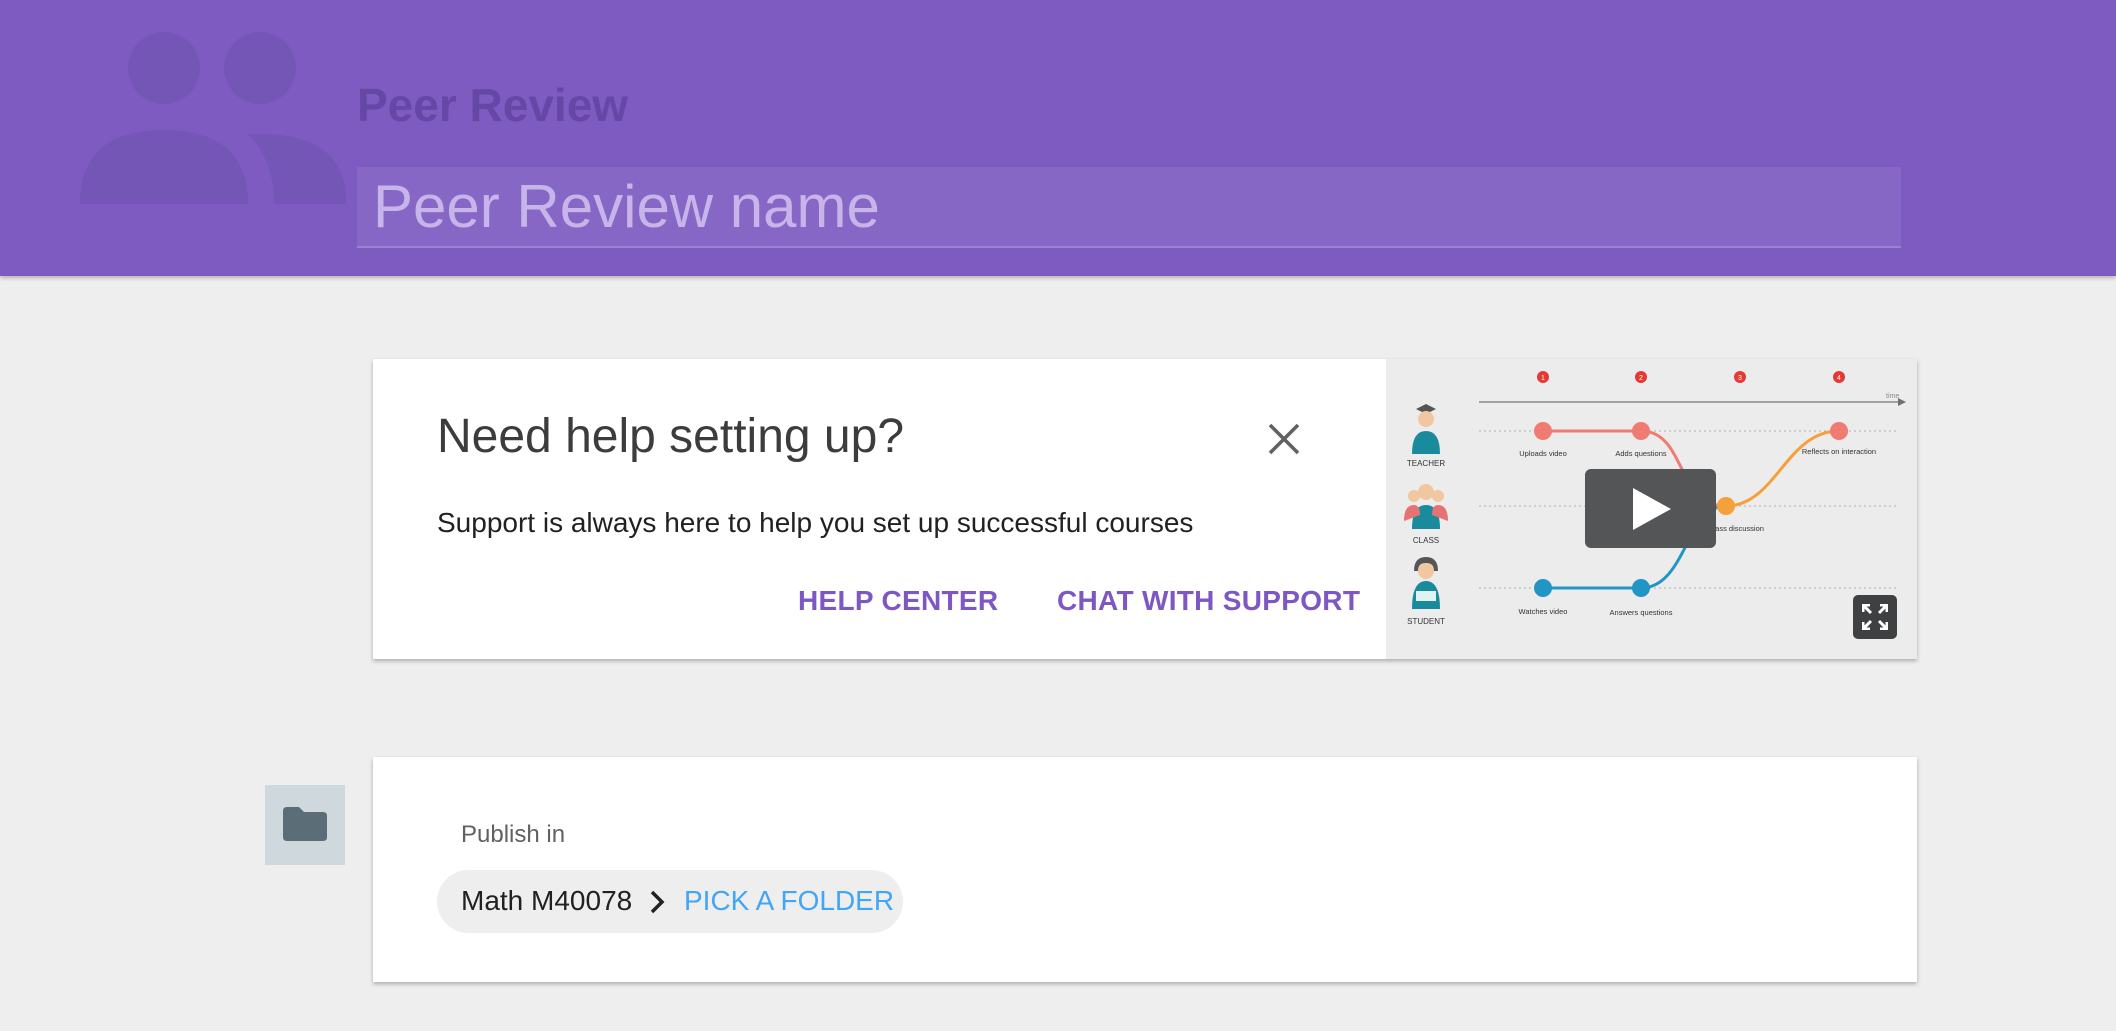 The image size is (2116, 1031). What do you see at coordinates (789, 901) in the screenshot?
I see `pick-folder-button: PICK A FOLDER` at bounding box center [789, 901].